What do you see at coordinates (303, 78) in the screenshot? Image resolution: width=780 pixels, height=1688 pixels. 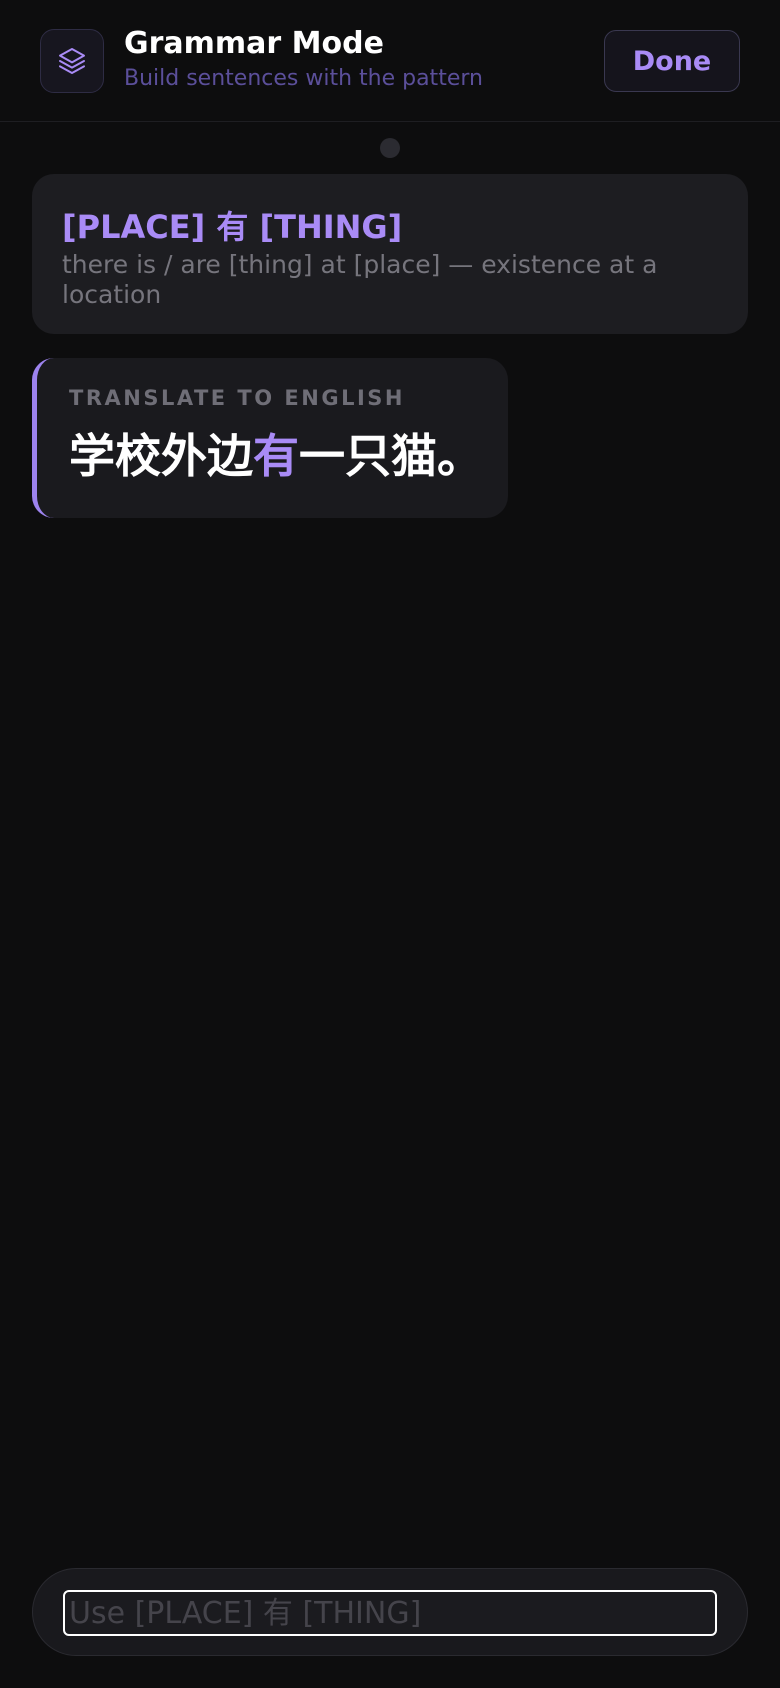 I see `page-subtitle: Build sentences with the pattern` at bounding box center [303, 78].